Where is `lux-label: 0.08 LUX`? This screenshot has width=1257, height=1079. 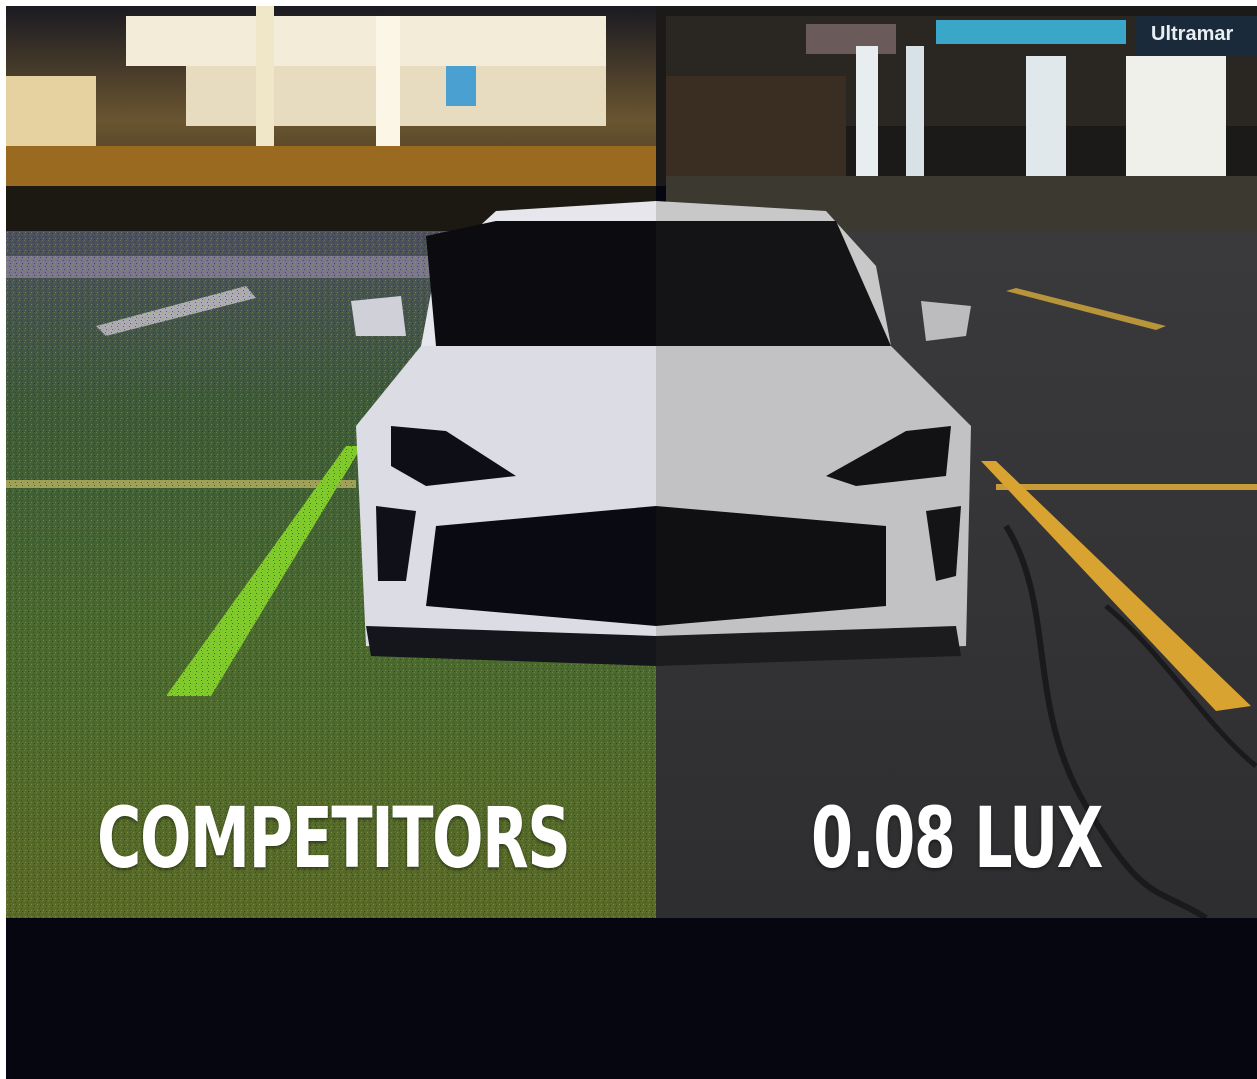
lux-label: 0.08 LUX is located at coordinates (957, 838).